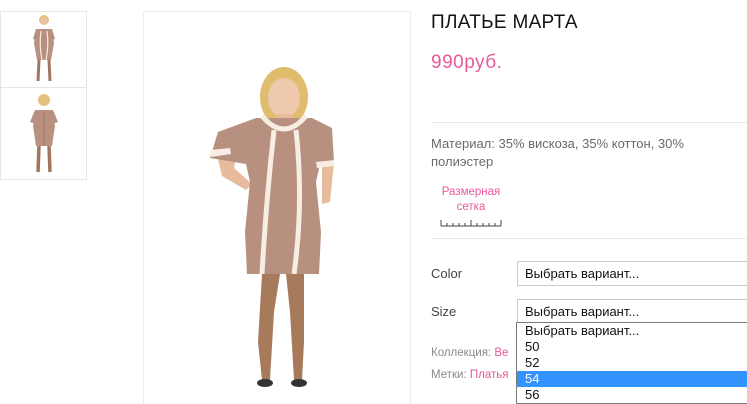 The height and width of the screenshot is (404, 747). I want to click on model-in-dress-image, so click(272, 227).